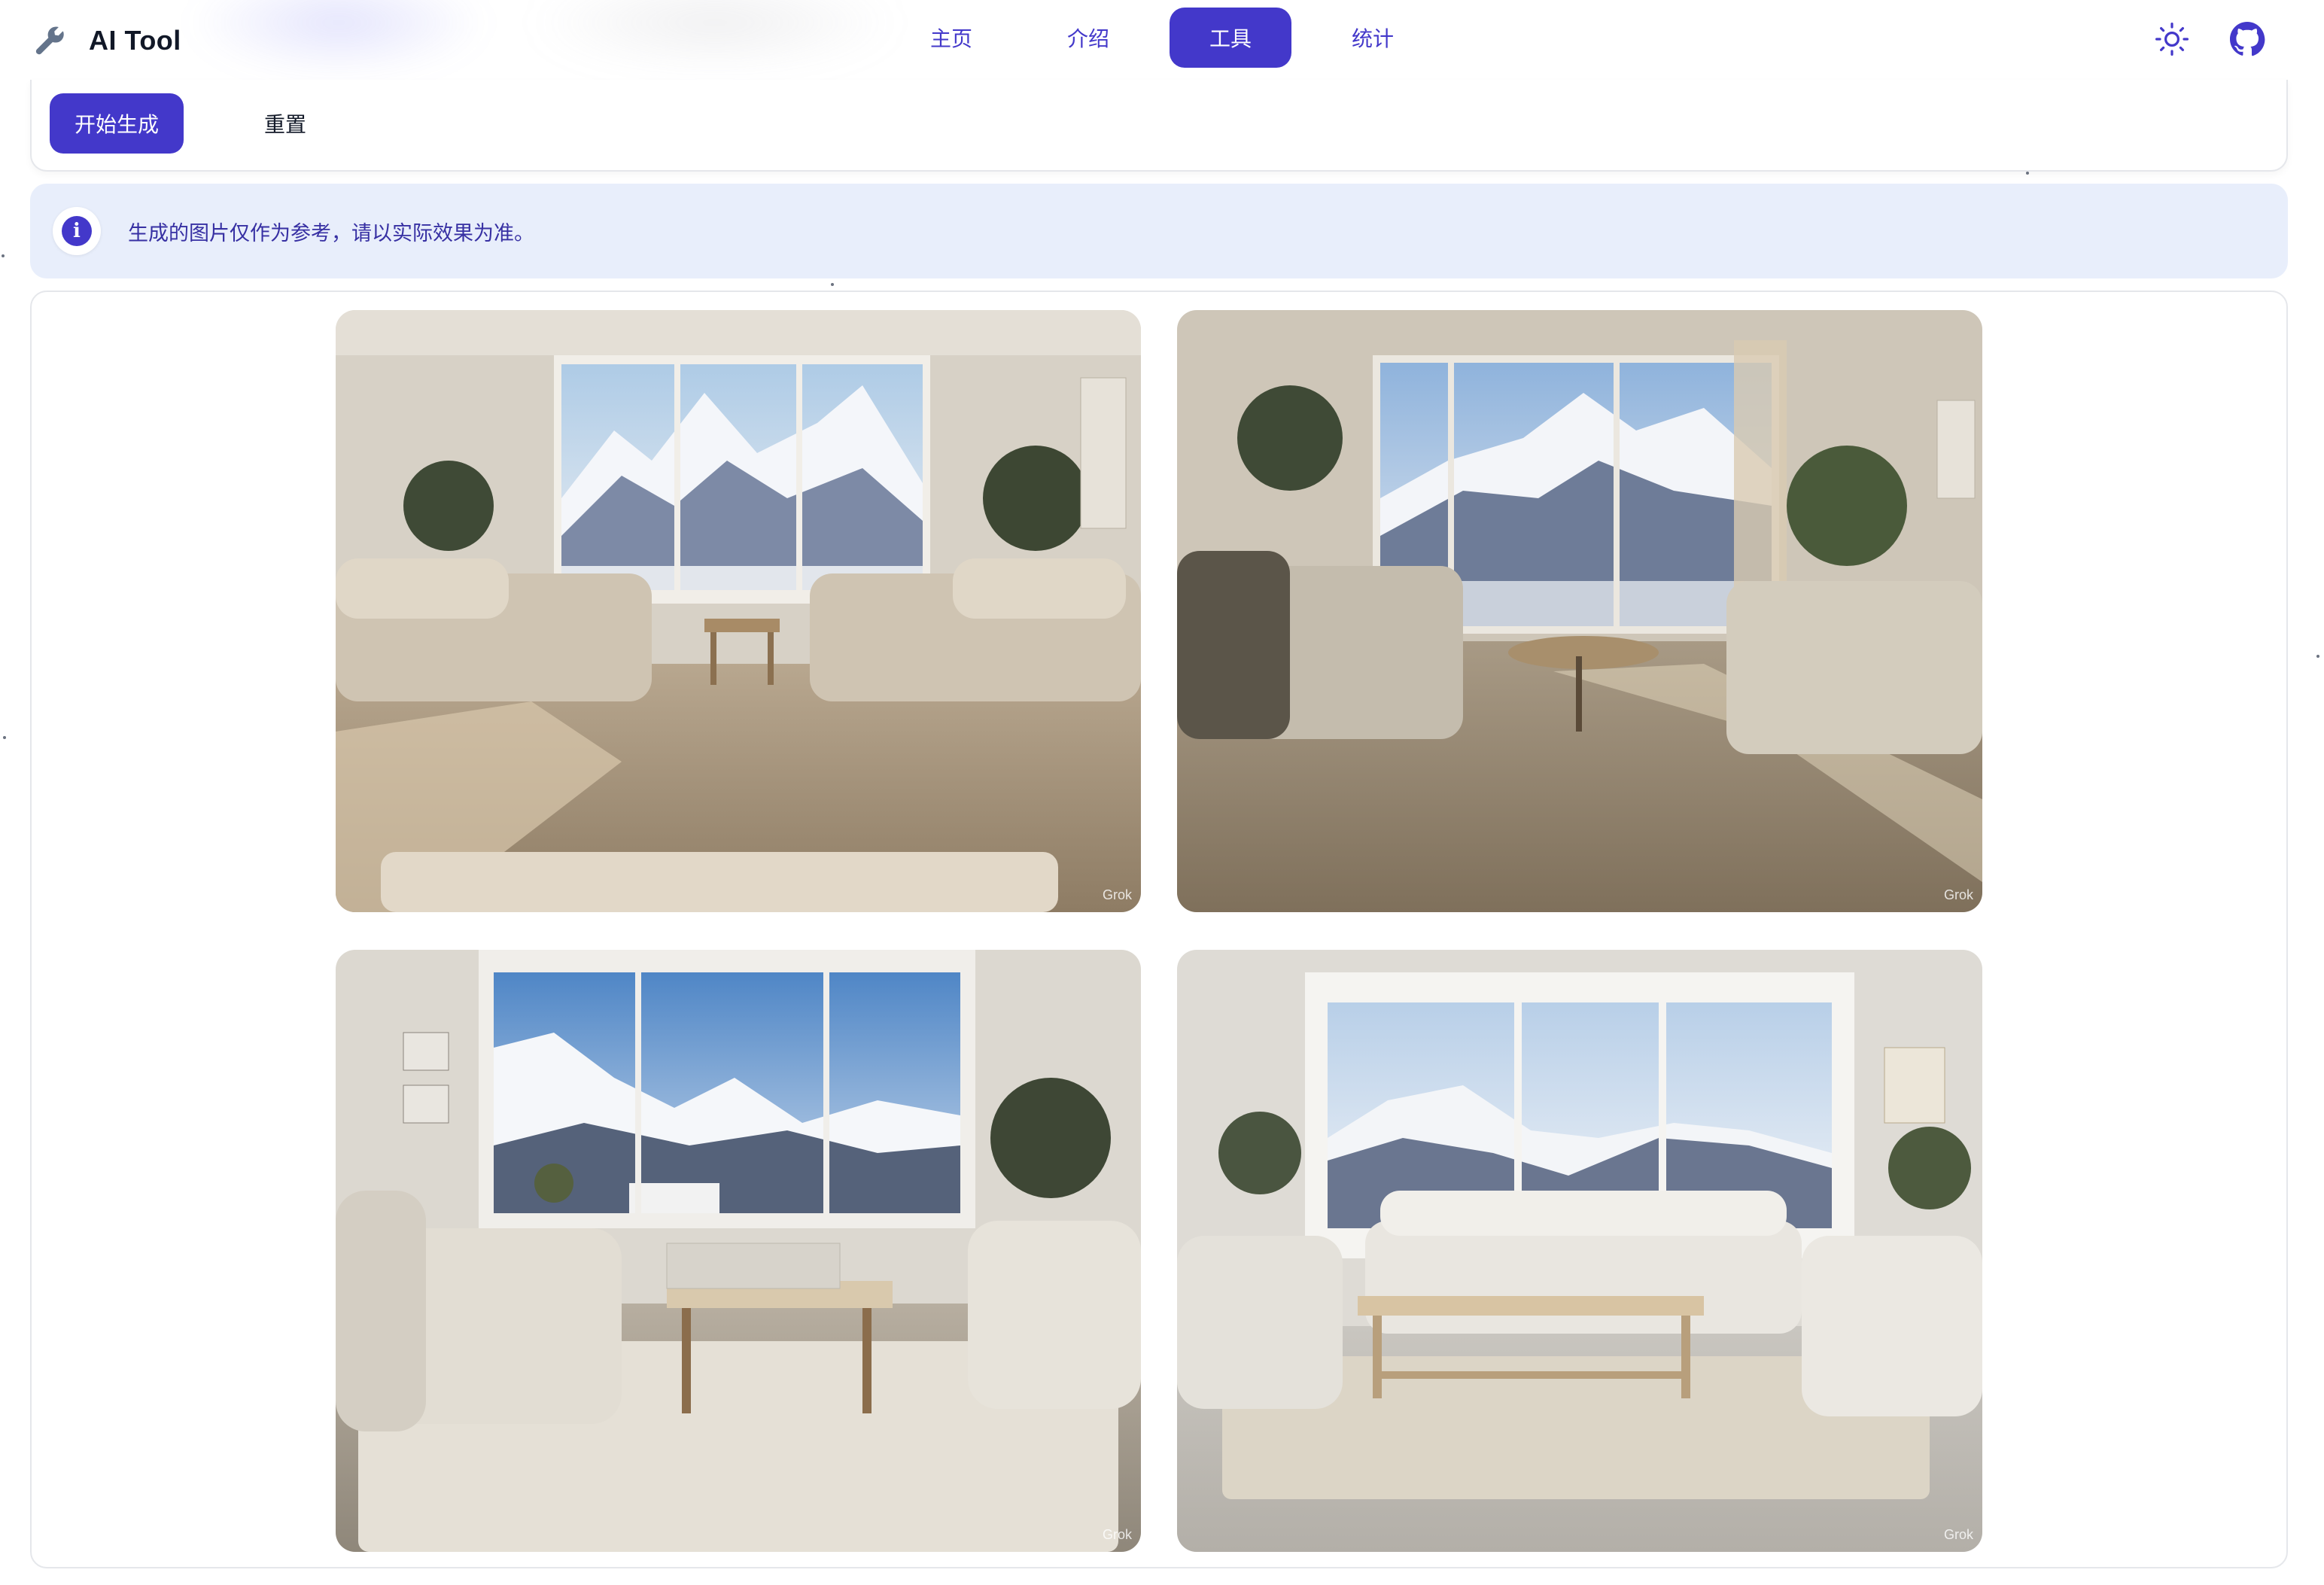 The image size is (2324, 1585). What do you see at coordinates (1230, 38) in the screenshot?
I see `nav-item-tools: 工具` at bounding box center [1230, 38].